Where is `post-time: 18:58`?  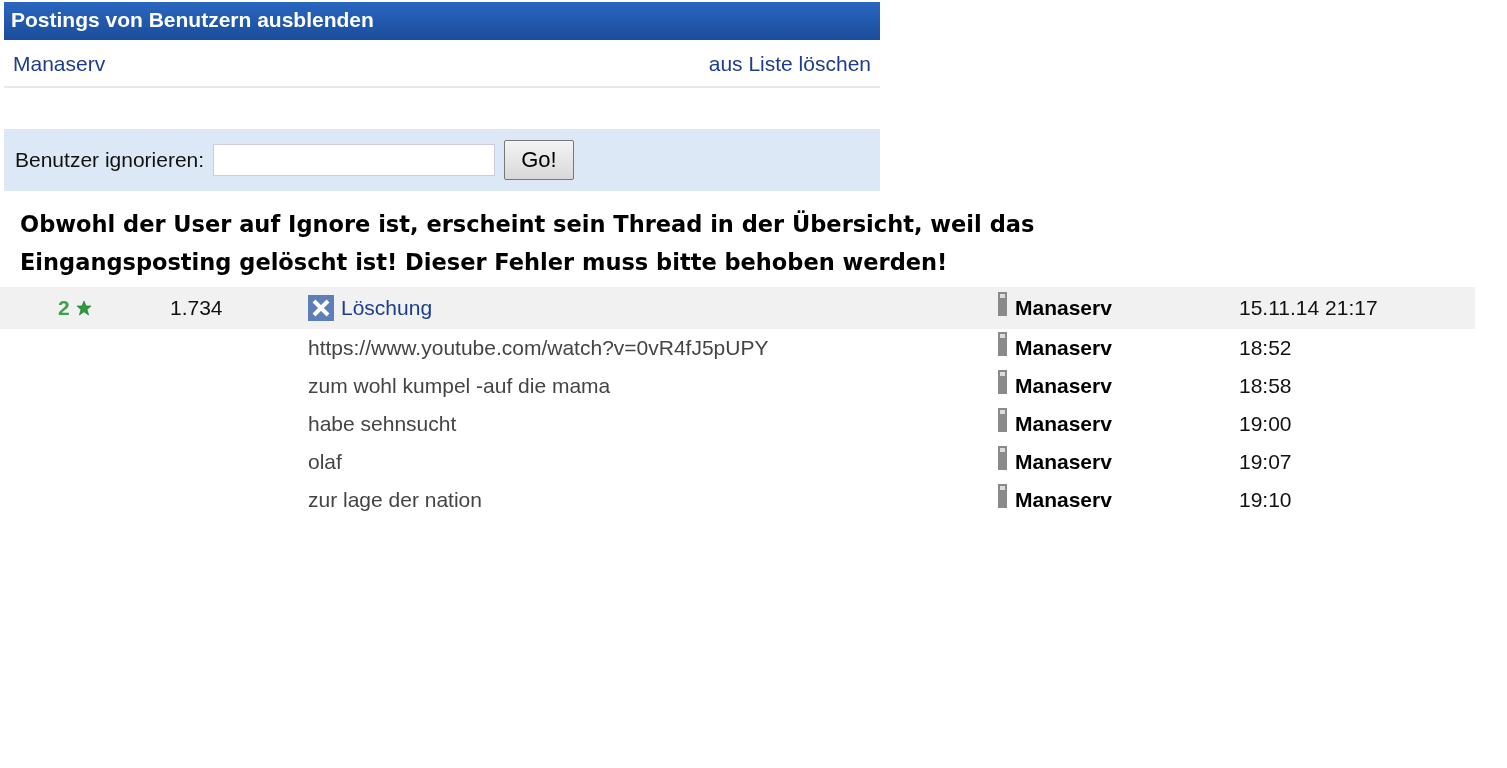
post-time: 18:58 is located at coordinates (1265, 386).